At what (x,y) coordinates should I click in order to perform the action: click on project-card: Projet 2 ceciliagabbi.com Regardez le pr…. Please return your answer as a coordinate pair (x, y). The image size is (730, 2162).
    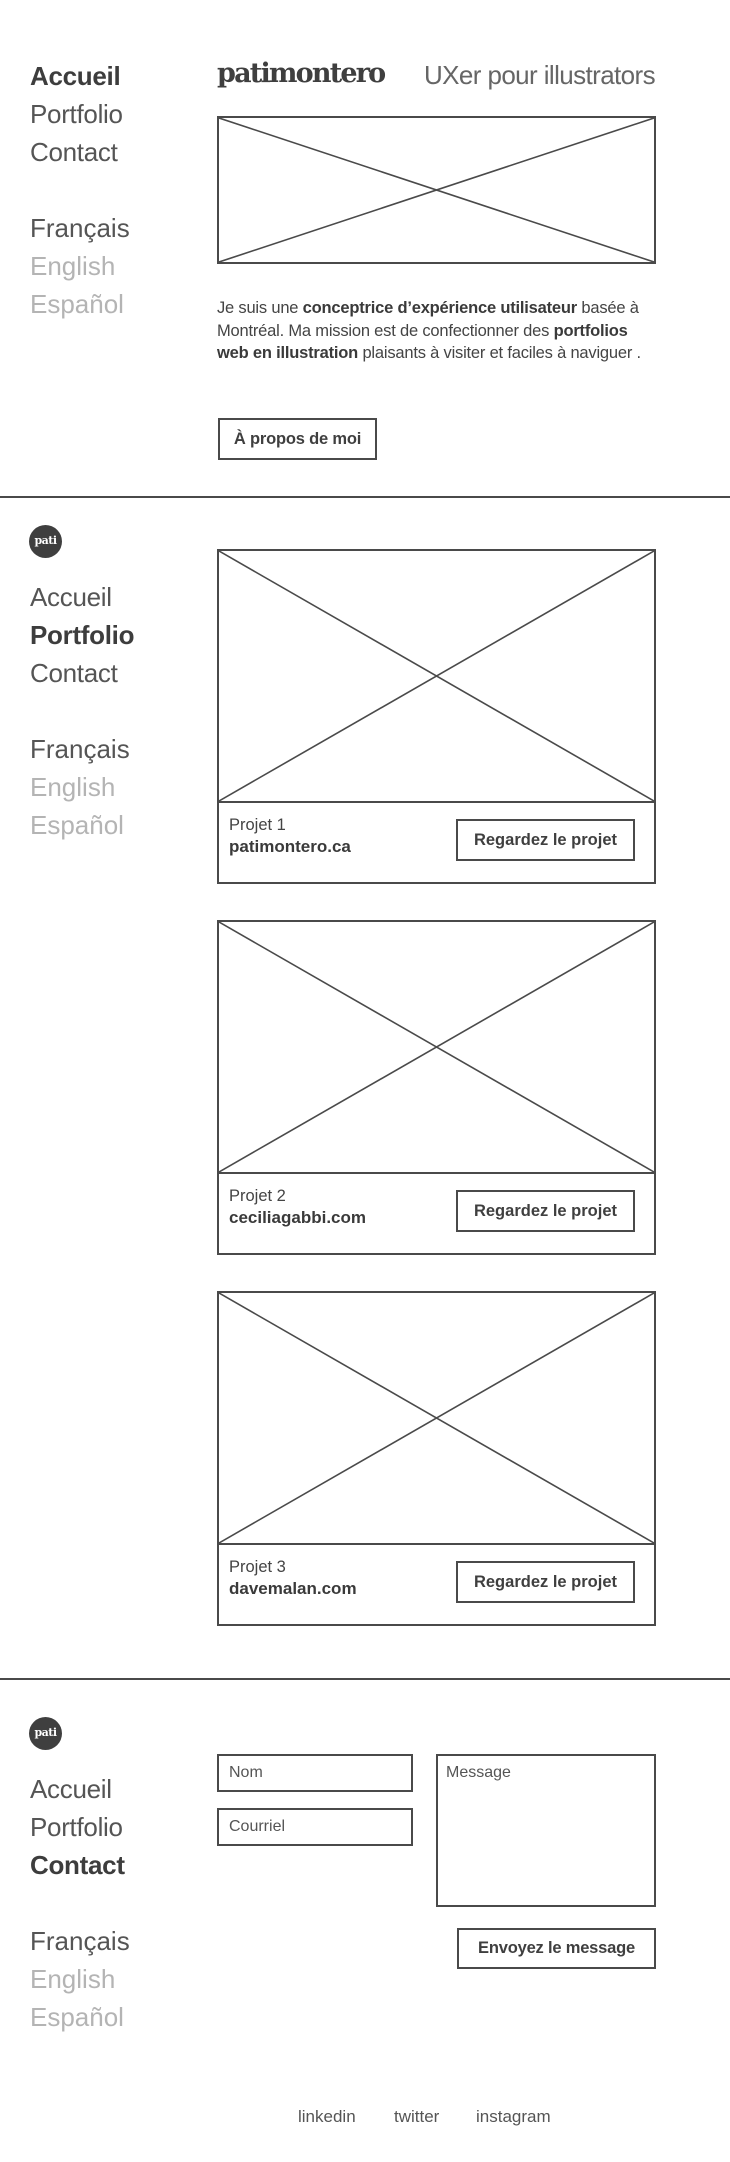
    Looking at the image, I should click on (436, 1087).